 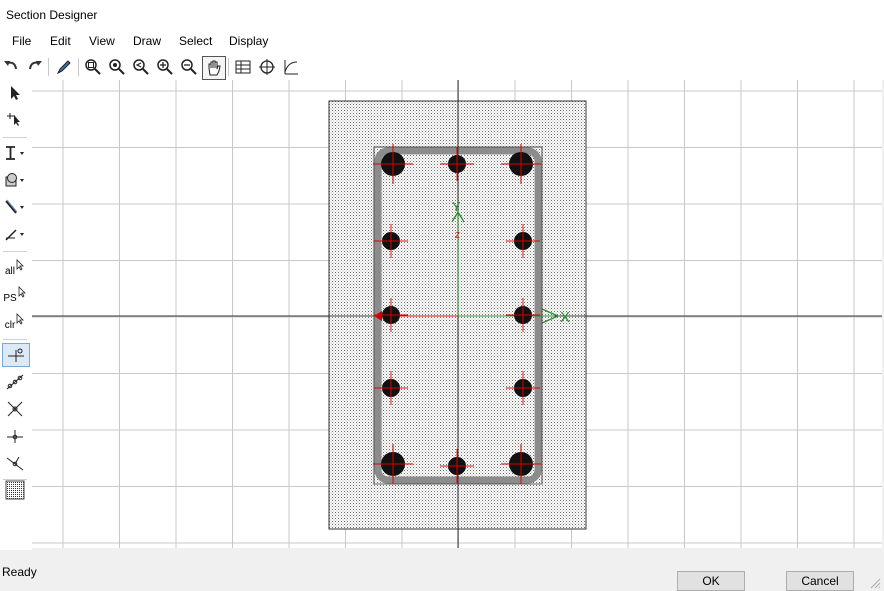 What do you see at coordinates (195, 41) in the screenshot?
I see `menu-select: Select` at bounding box center [195, 41].